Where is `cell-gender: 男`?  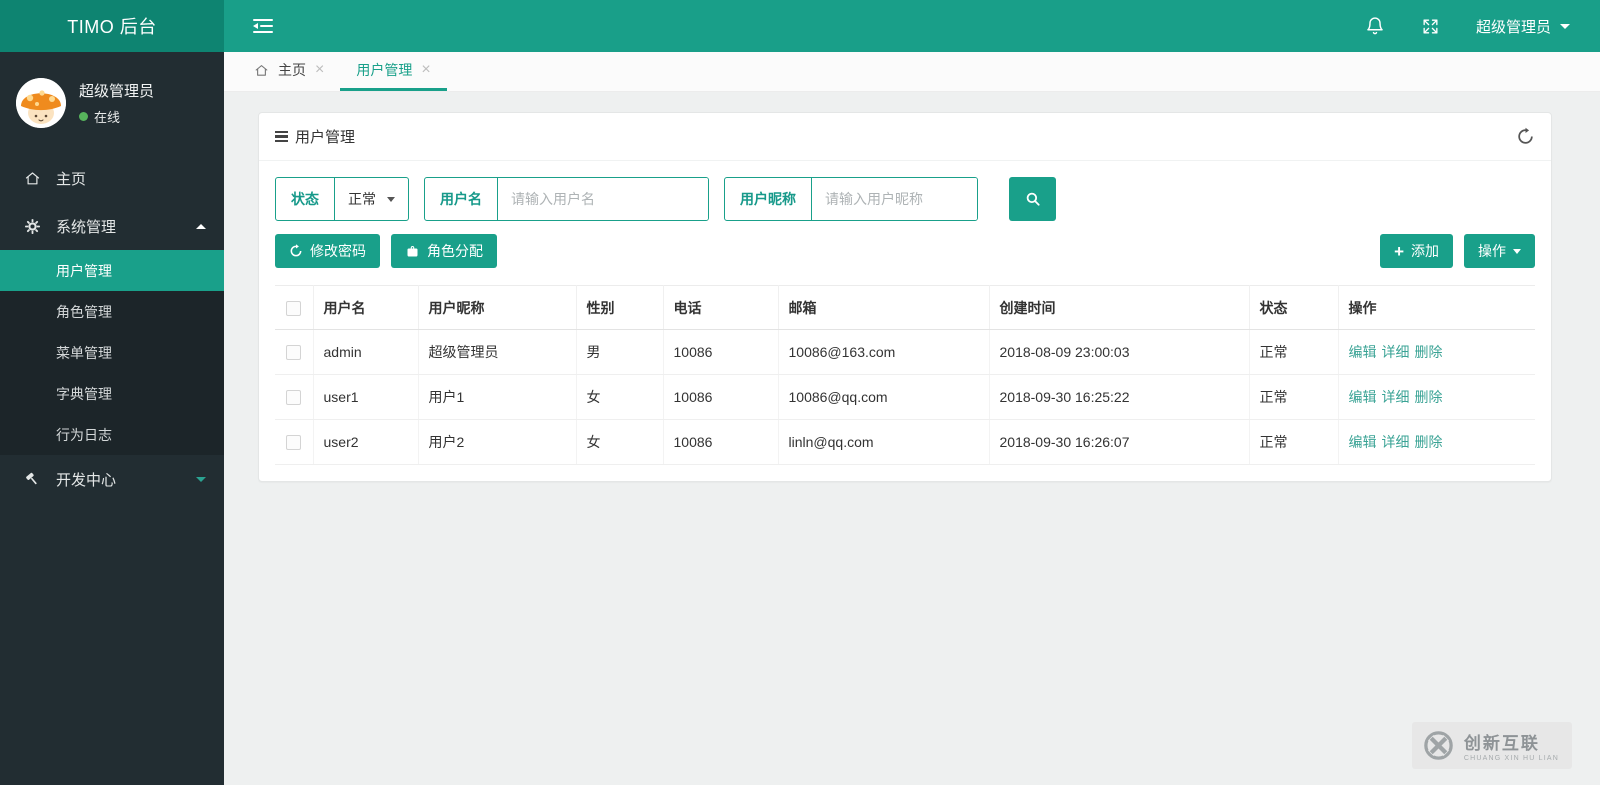
cell-gender: 男 is located at coordinates (620, 352).